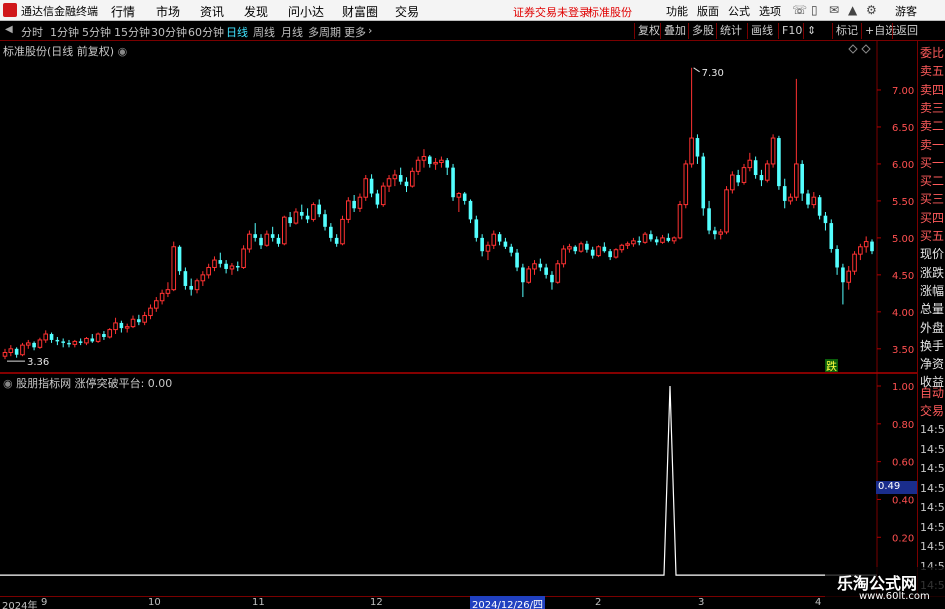  I want to click on menu-item-news: 资讯, so click(212, 11).